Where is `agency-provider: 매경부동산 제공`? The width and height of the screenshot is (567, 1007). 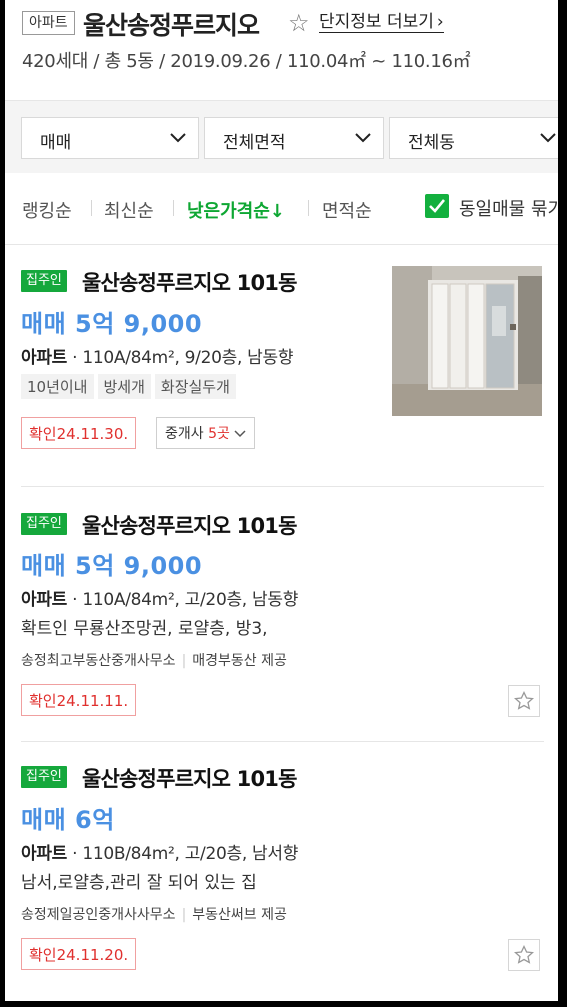
agency-provider: 매경부동산 제공 is located at coordinates (239, 661).